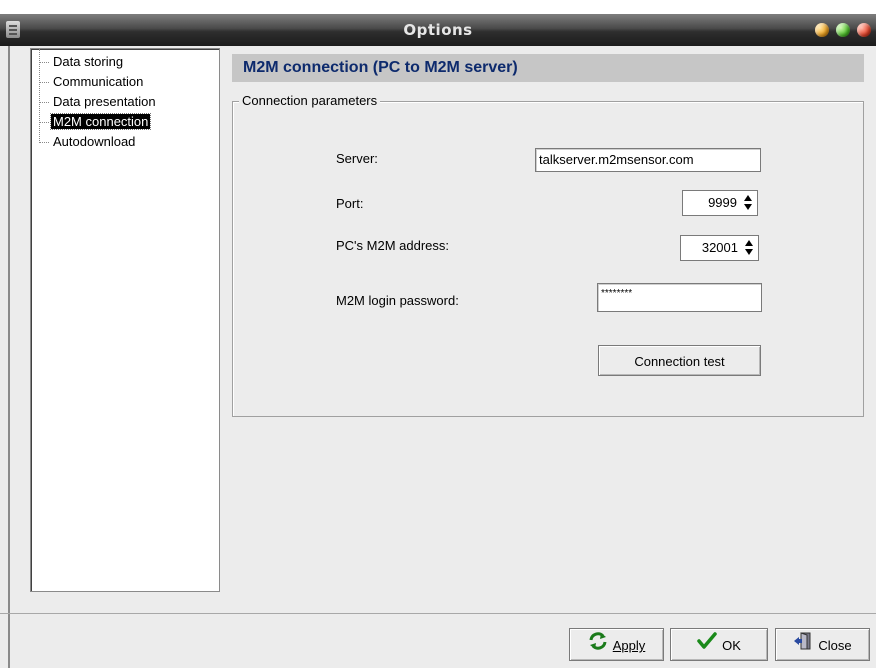 Image resolution: width=876 pixels, height=668 pixels. I want to click on tree-item-label: Data presentation, so click(104, 101).